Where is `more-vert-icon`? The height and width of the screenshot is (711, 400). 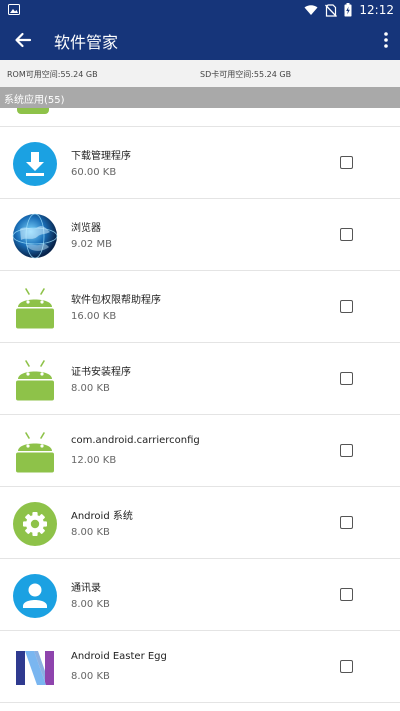 more-vert-icon is located at coordinates (386, 40).